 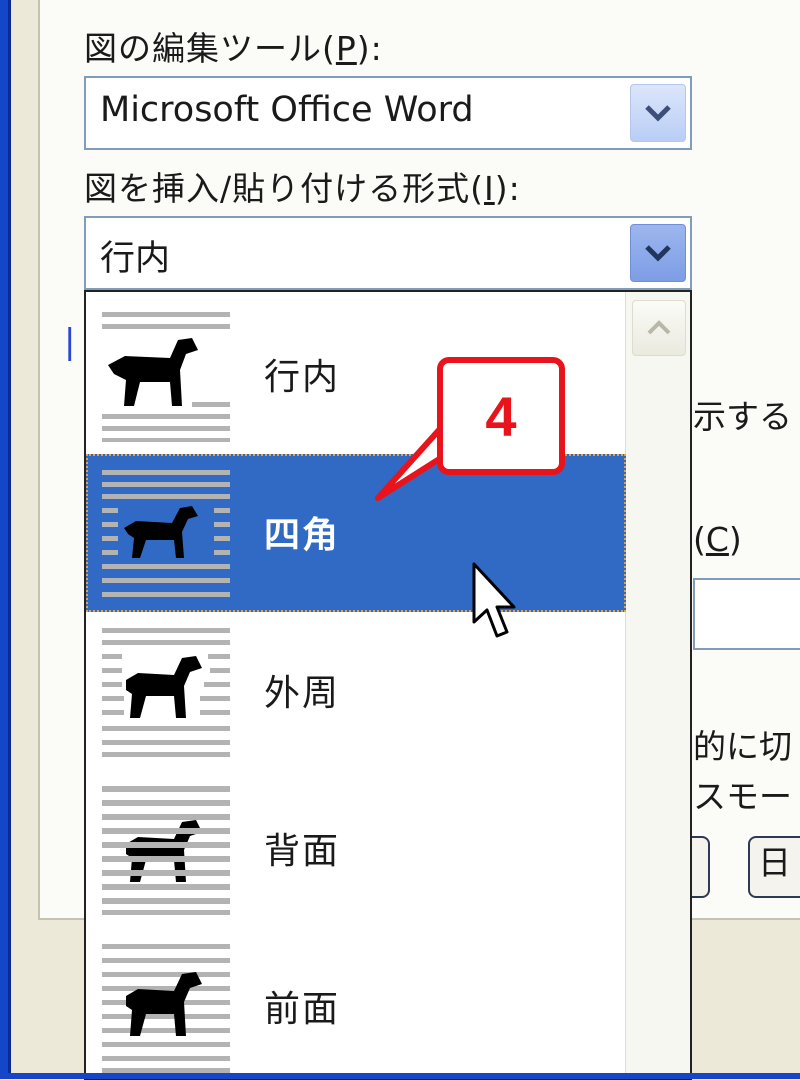 What do you see at coordinates (356, 691) in the screenshot?
I see `dropdown-item-tight: 外周` at bounding box center [356, 691].